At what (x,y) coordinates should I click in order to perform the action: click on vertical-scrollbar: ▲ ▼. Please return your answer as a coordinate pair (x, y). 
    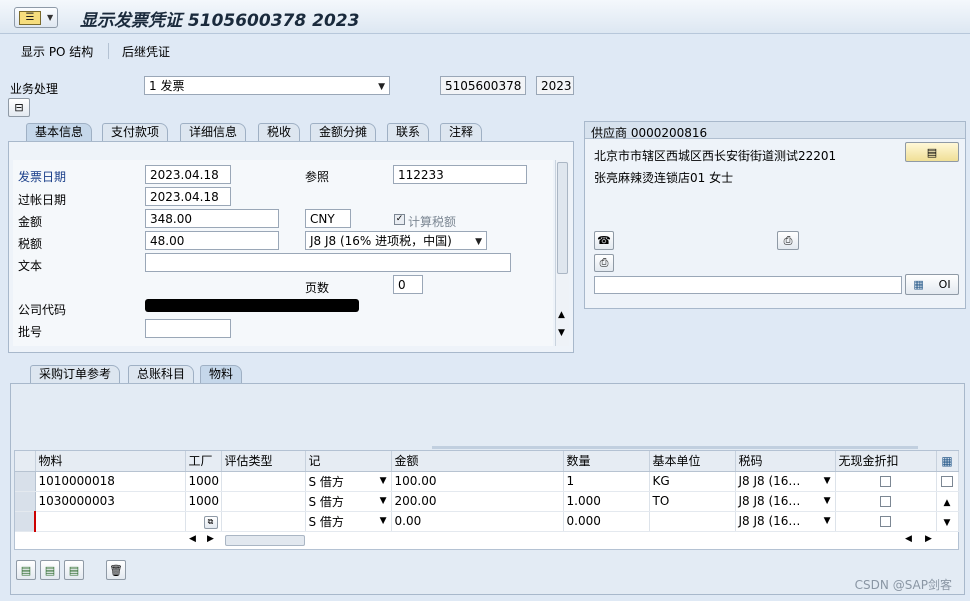
    Looking at the image, I should click on (562, 253).